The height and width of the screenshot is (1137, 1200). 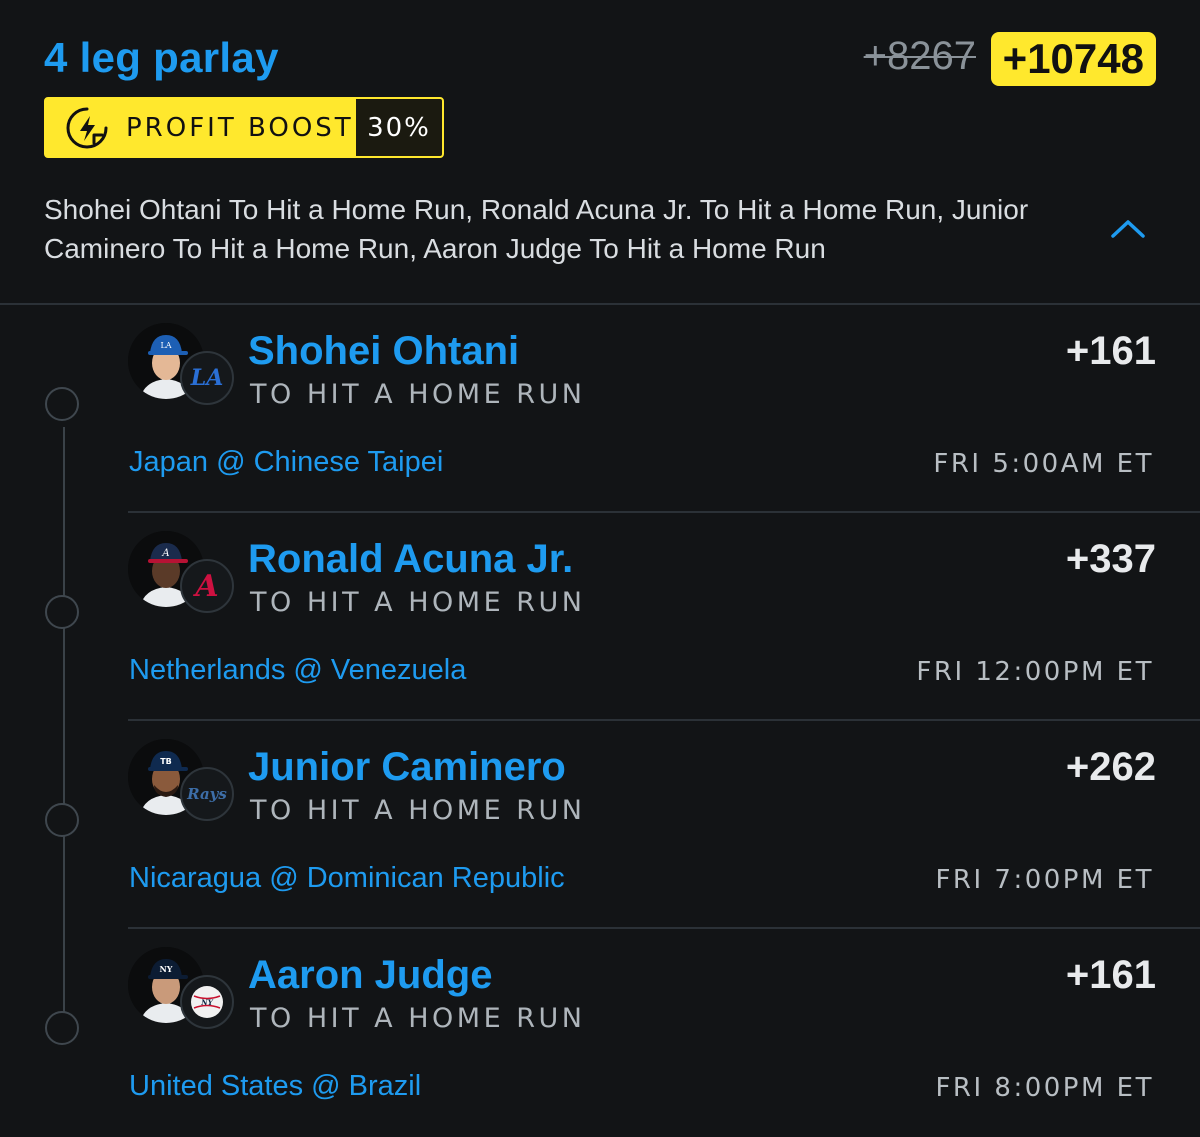 What do you see at coordinates (165, 553) in the screenshot?
I see `svg-text: A` at bounding box center [165, 553].